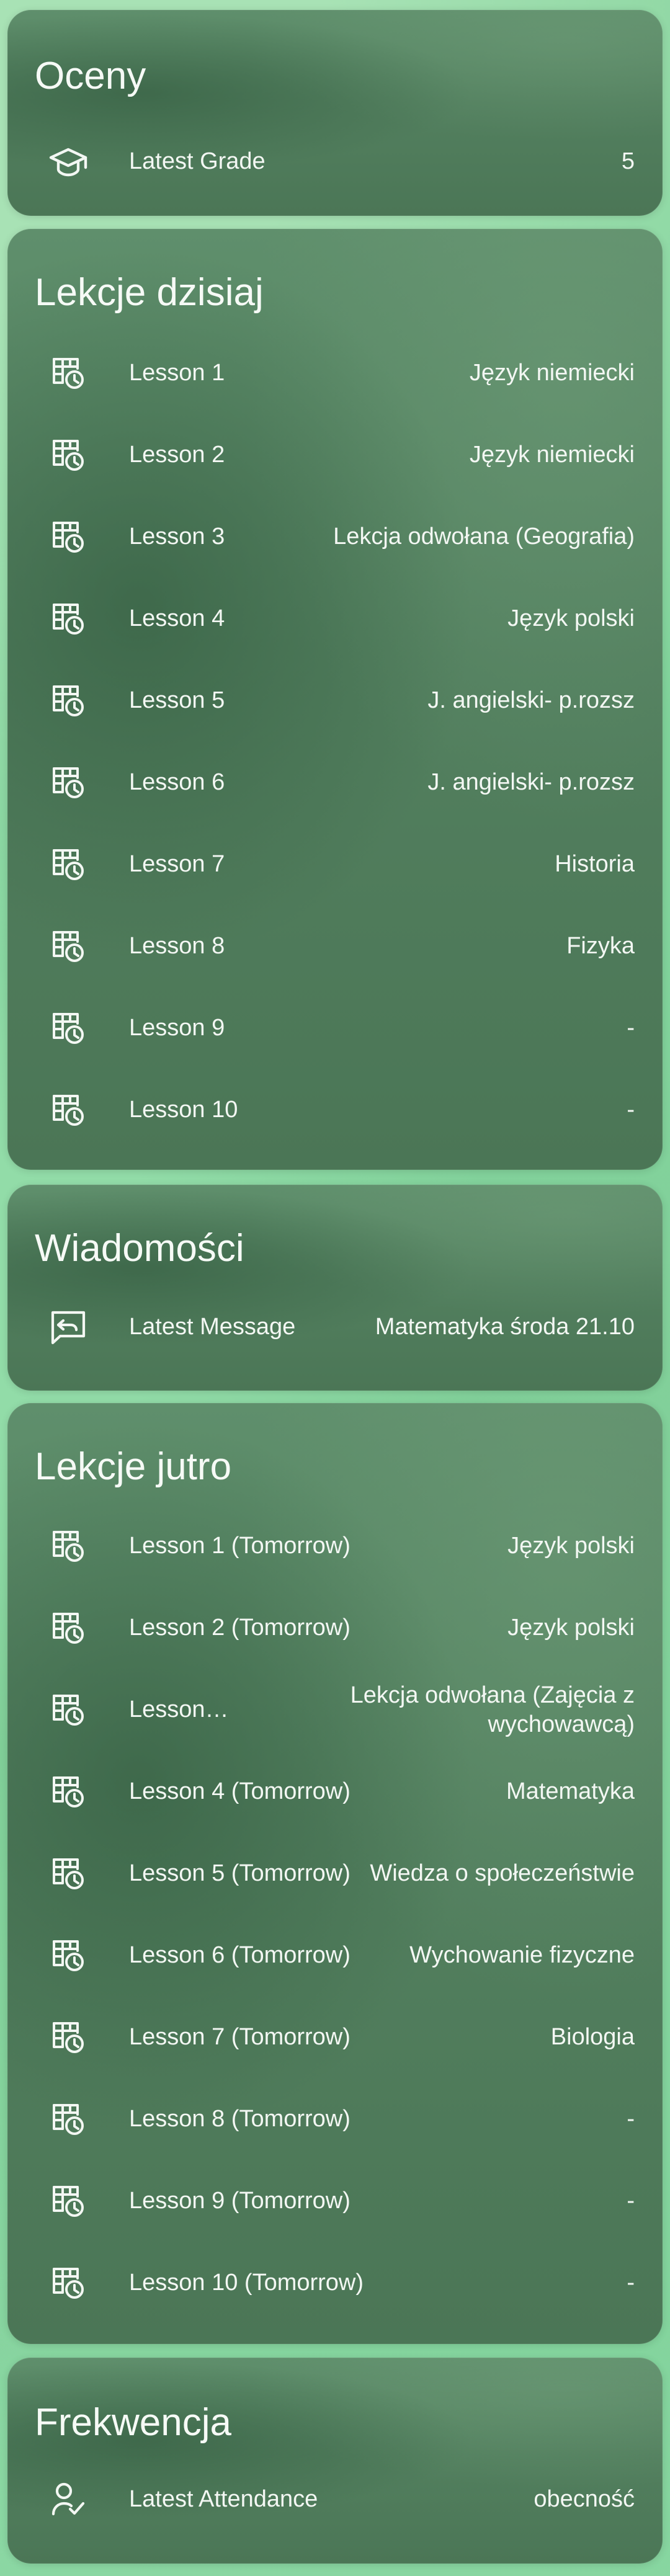 The width and height of the screenshot is (670, 2576). I want to click on today-lesson-label: Lesson 10, so click(183, 1110).